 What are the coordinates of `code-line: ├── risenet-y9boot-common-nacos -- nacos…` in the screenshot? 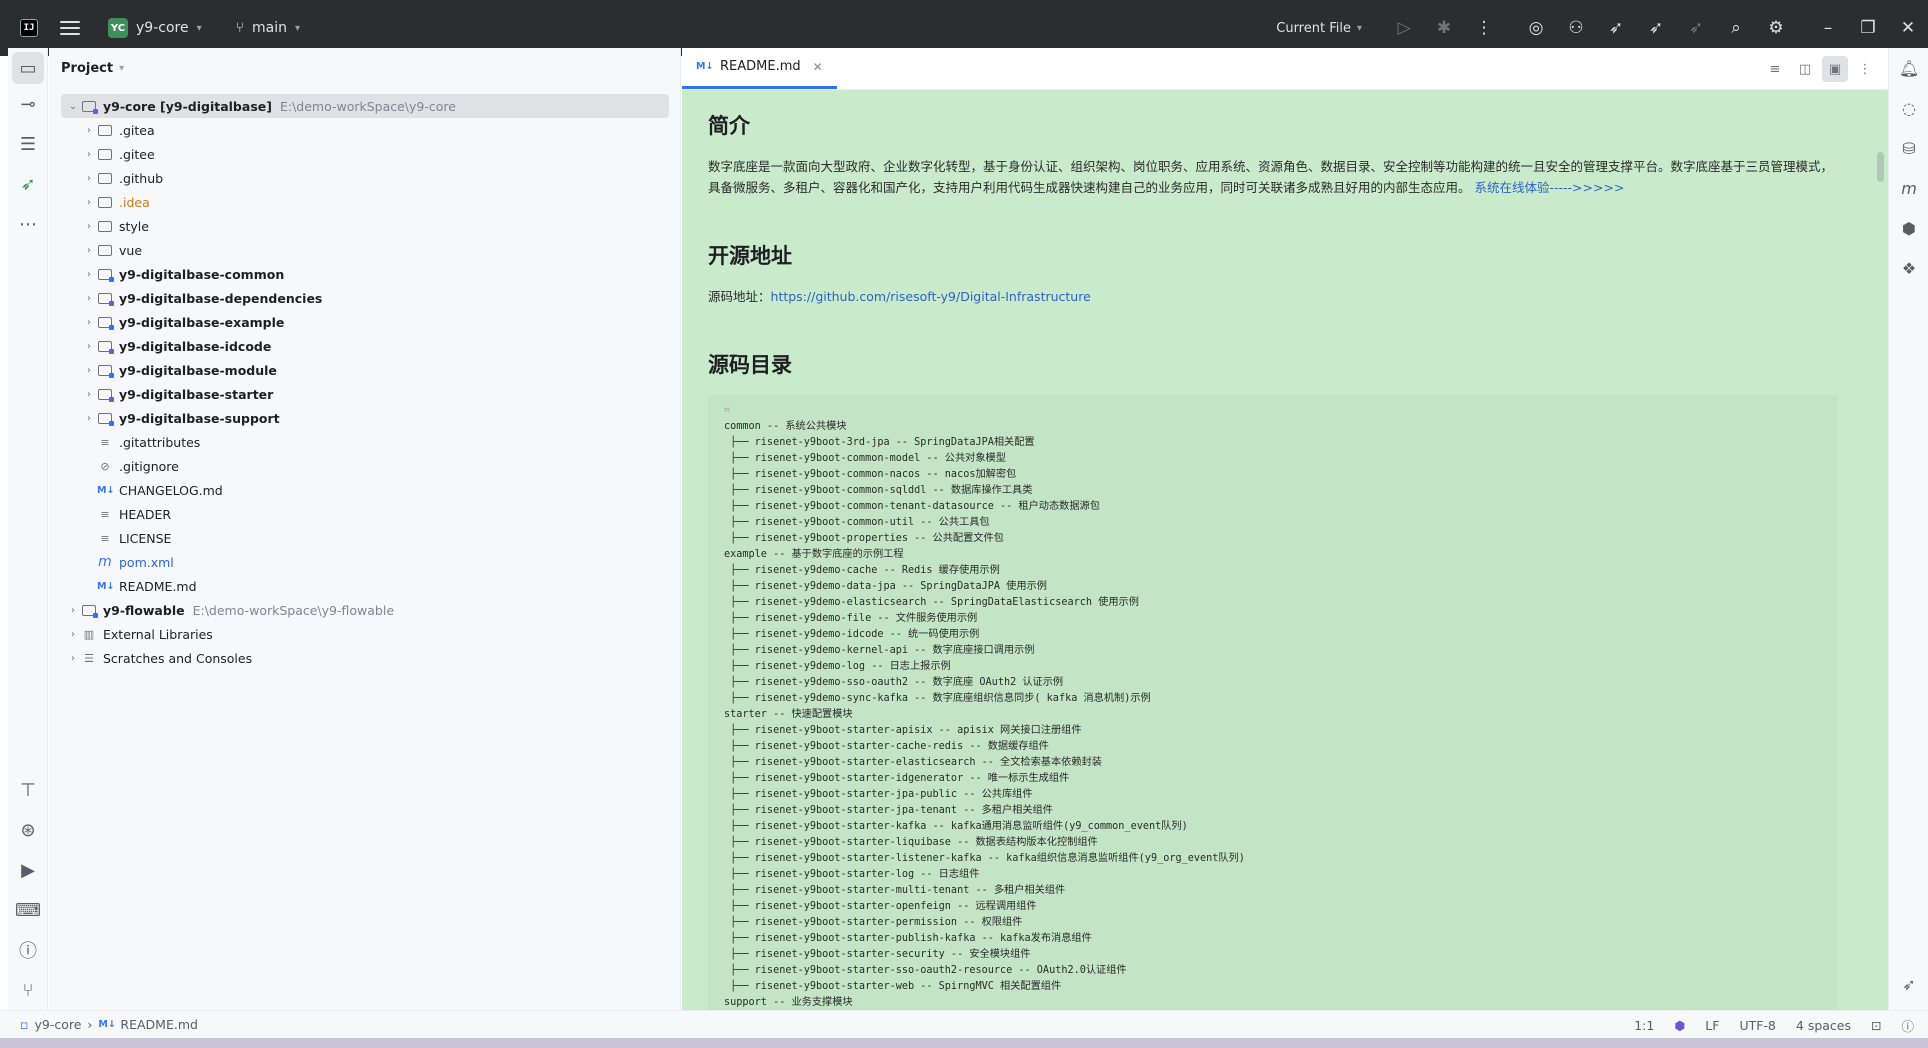 It's located at (870, 474).